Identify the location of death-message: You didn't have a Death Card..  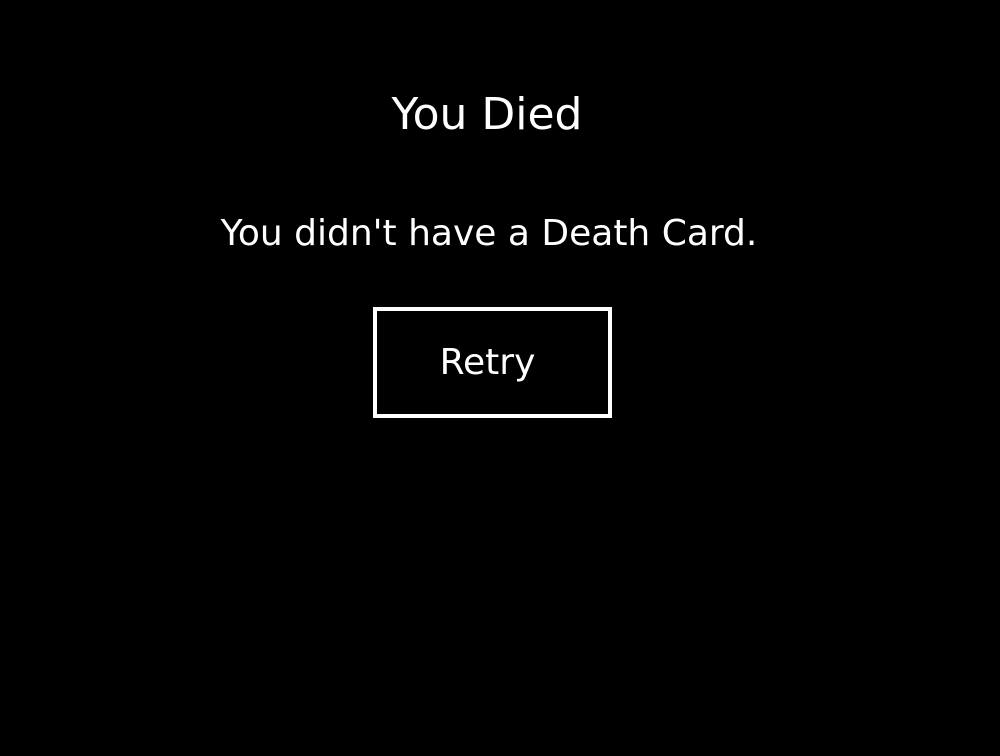
(489, 233).